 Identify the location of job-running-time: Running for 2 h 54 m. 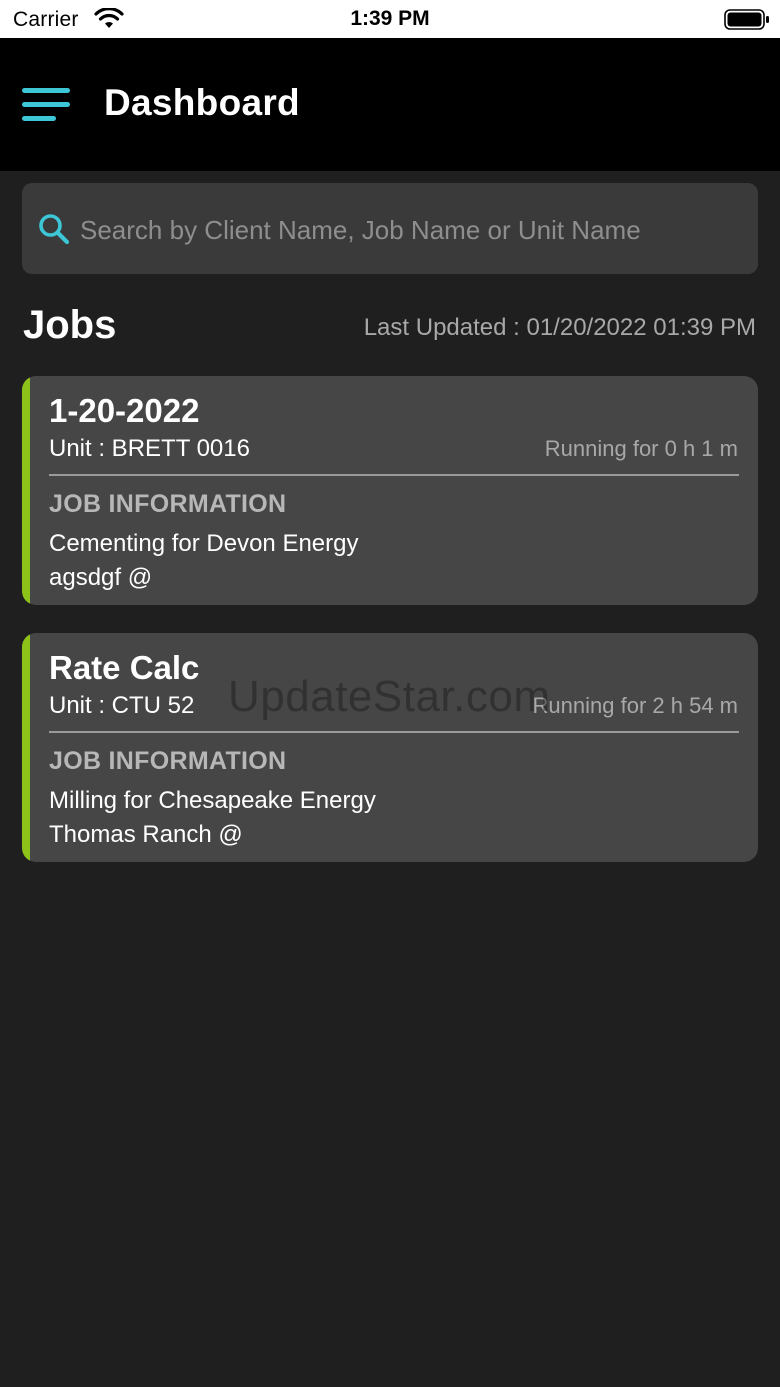
(635, 705).